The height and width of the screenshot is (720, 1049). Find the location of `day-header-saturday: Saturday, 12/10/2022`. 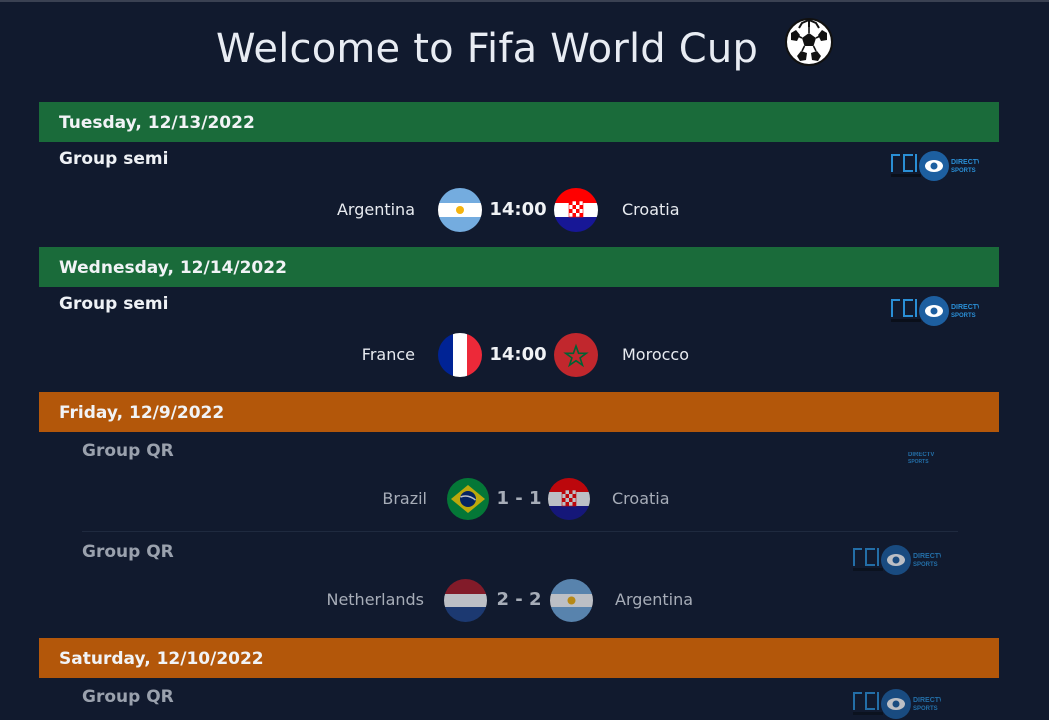

day-header-saturday: Saturday, 12/10/2022 is located at coordinates (519, 658).